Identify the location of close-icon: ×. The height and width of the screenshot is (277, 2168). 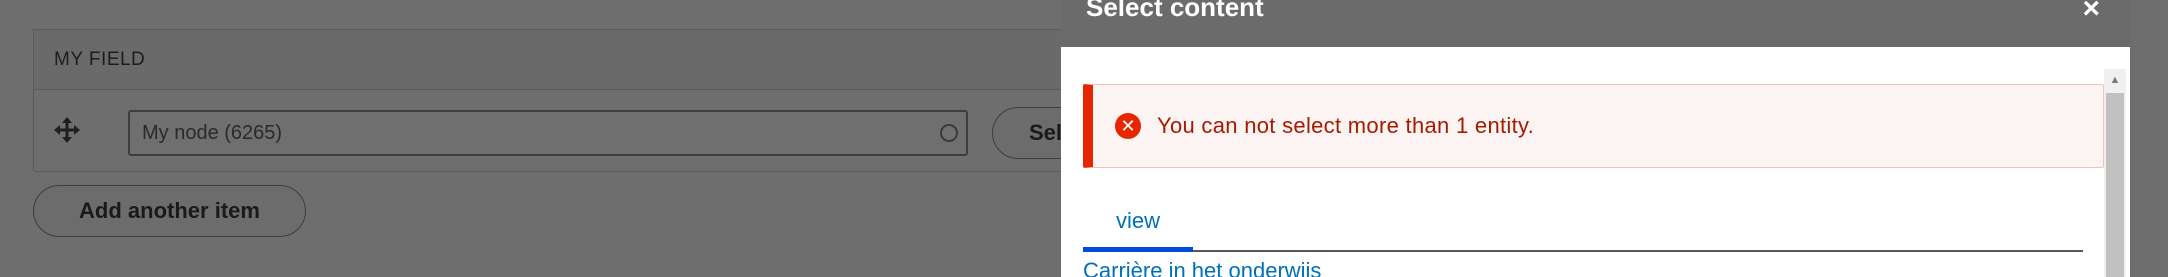
(2091, 12).